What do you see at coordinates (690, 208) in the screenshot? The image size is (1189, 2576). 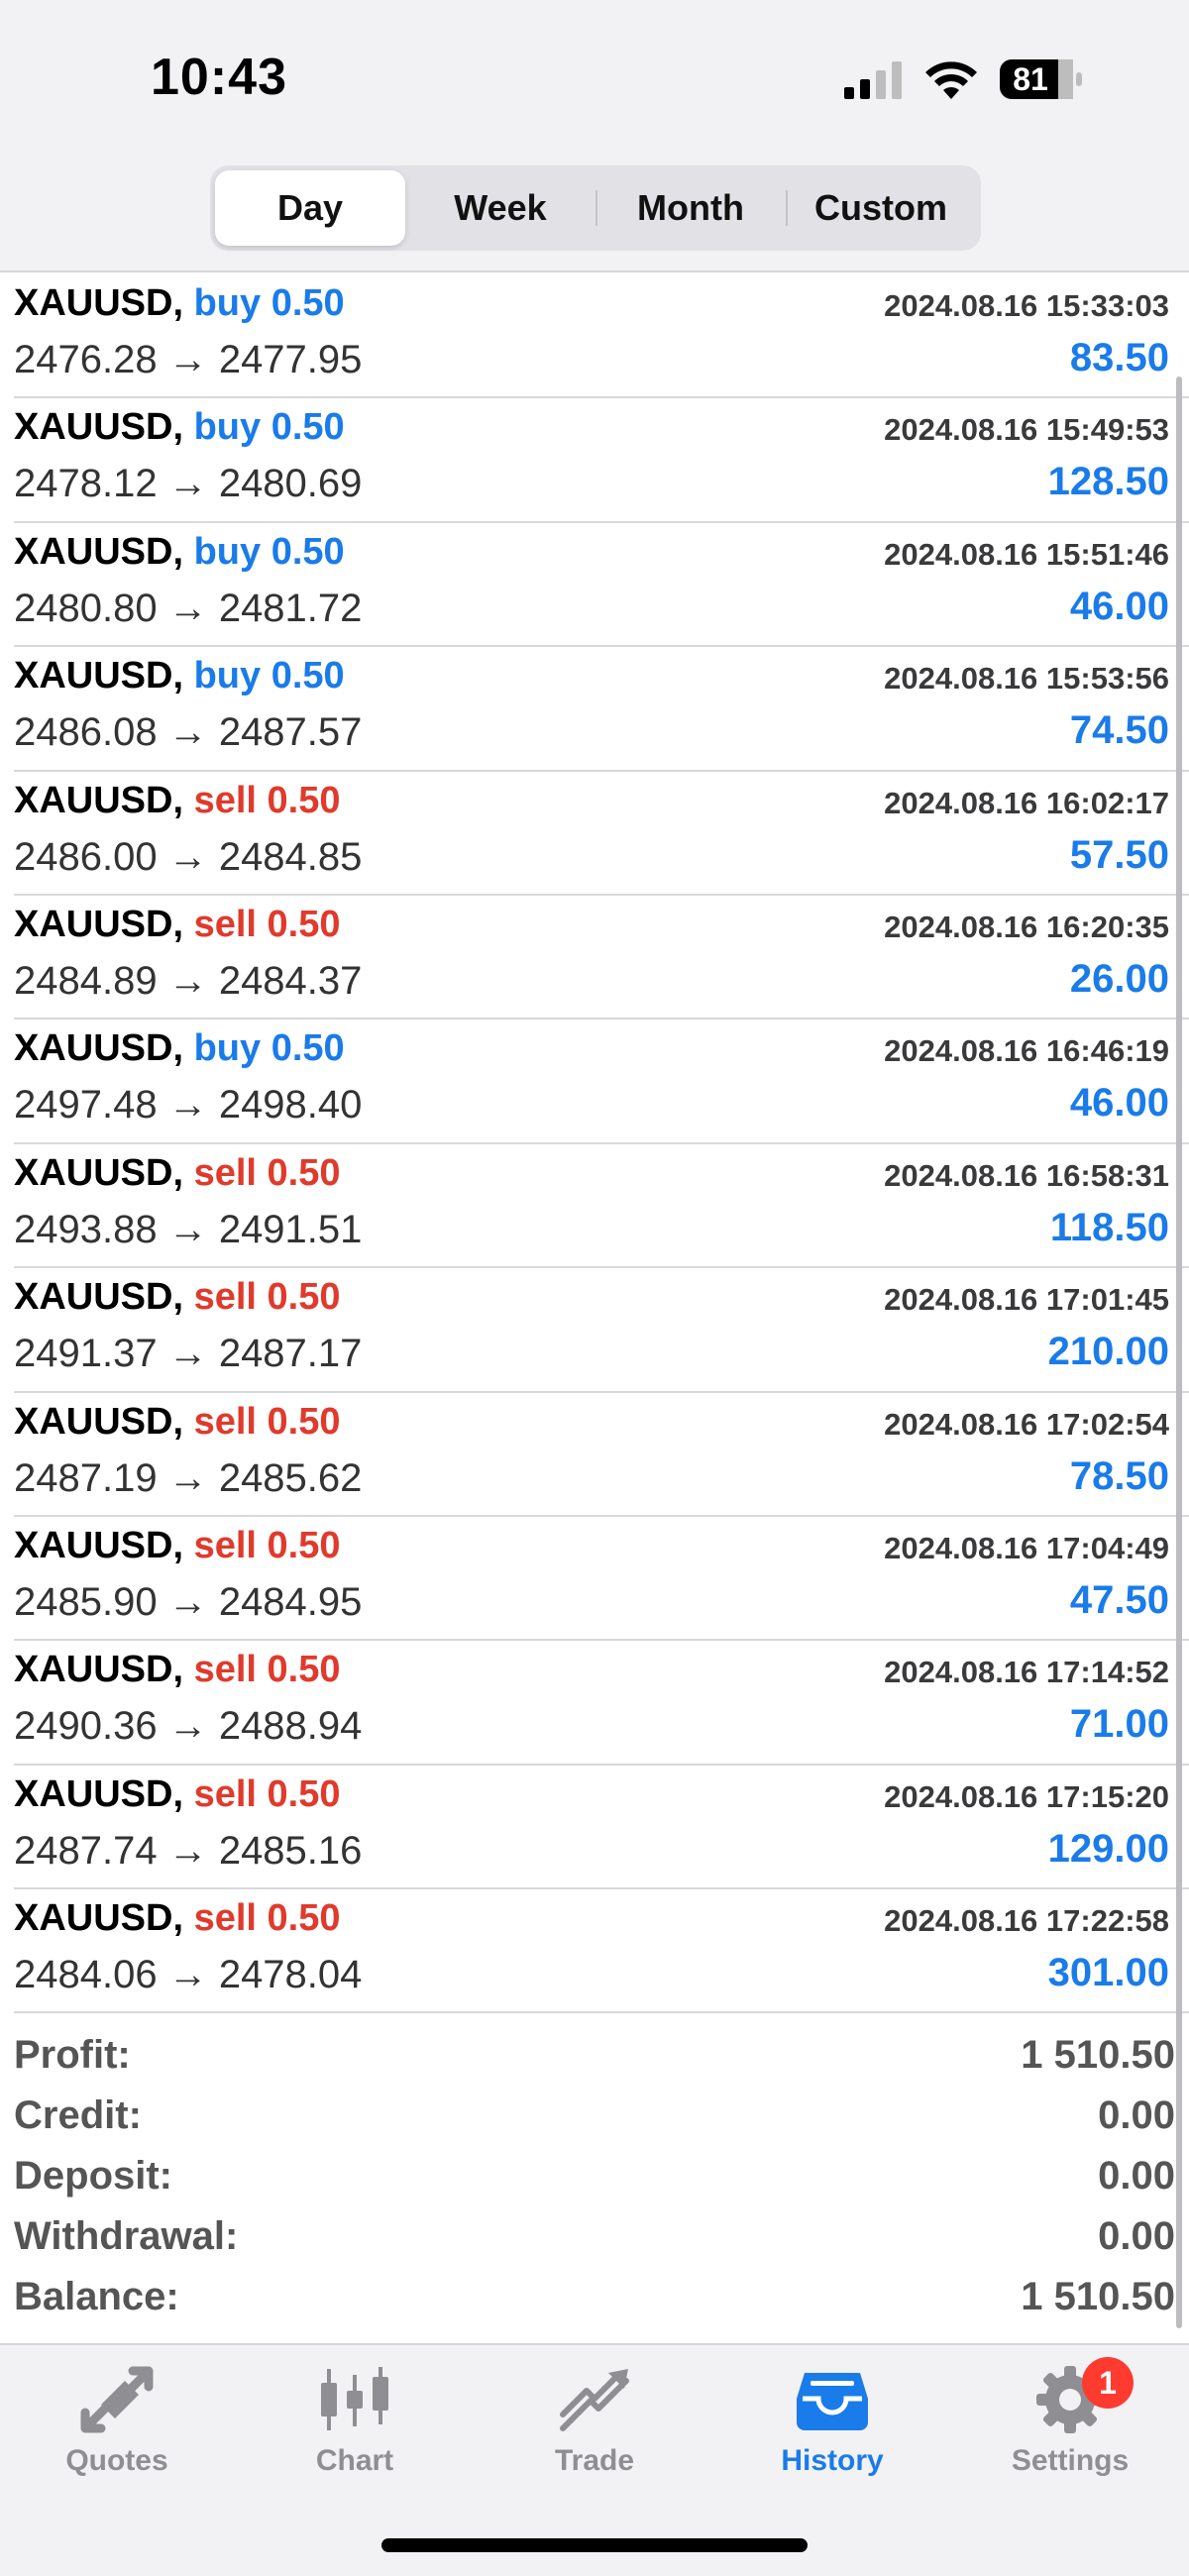 I see `segment-month: Month` at bounding box center [690, 208].